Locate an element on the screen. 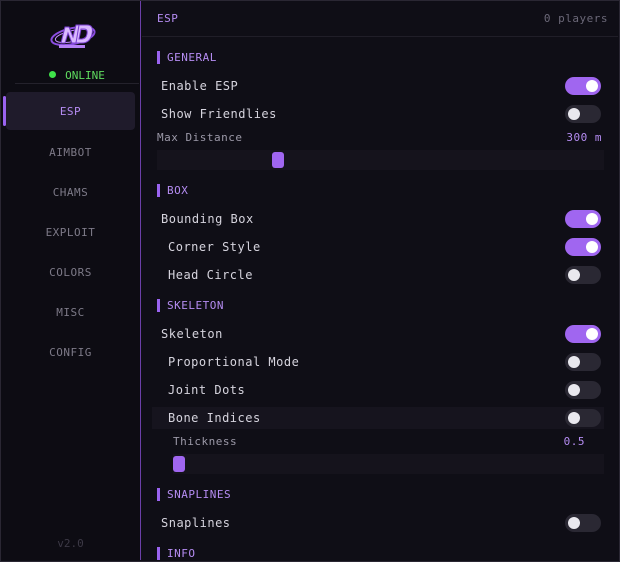 Image resolution: width=620 pixels, height=562 pixels. online-dot-icon is located at coordinates (53, 74).